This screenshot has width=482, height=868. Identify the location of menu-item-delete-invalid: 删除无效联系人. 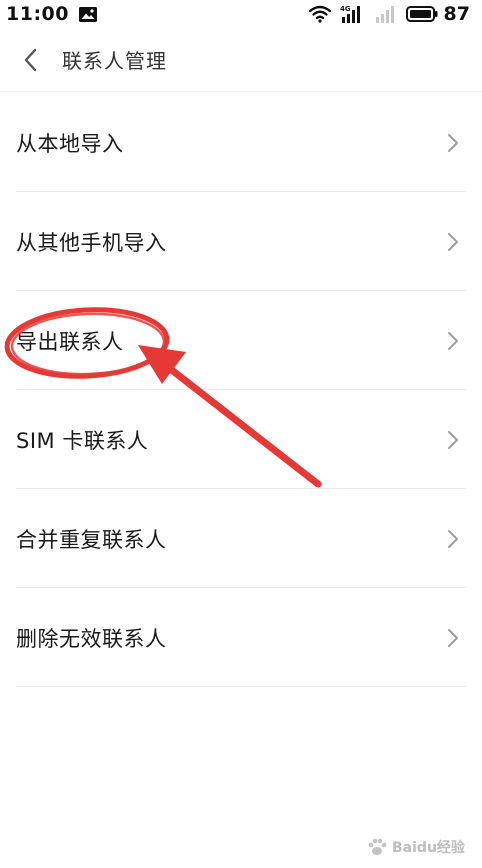
(241, 637).